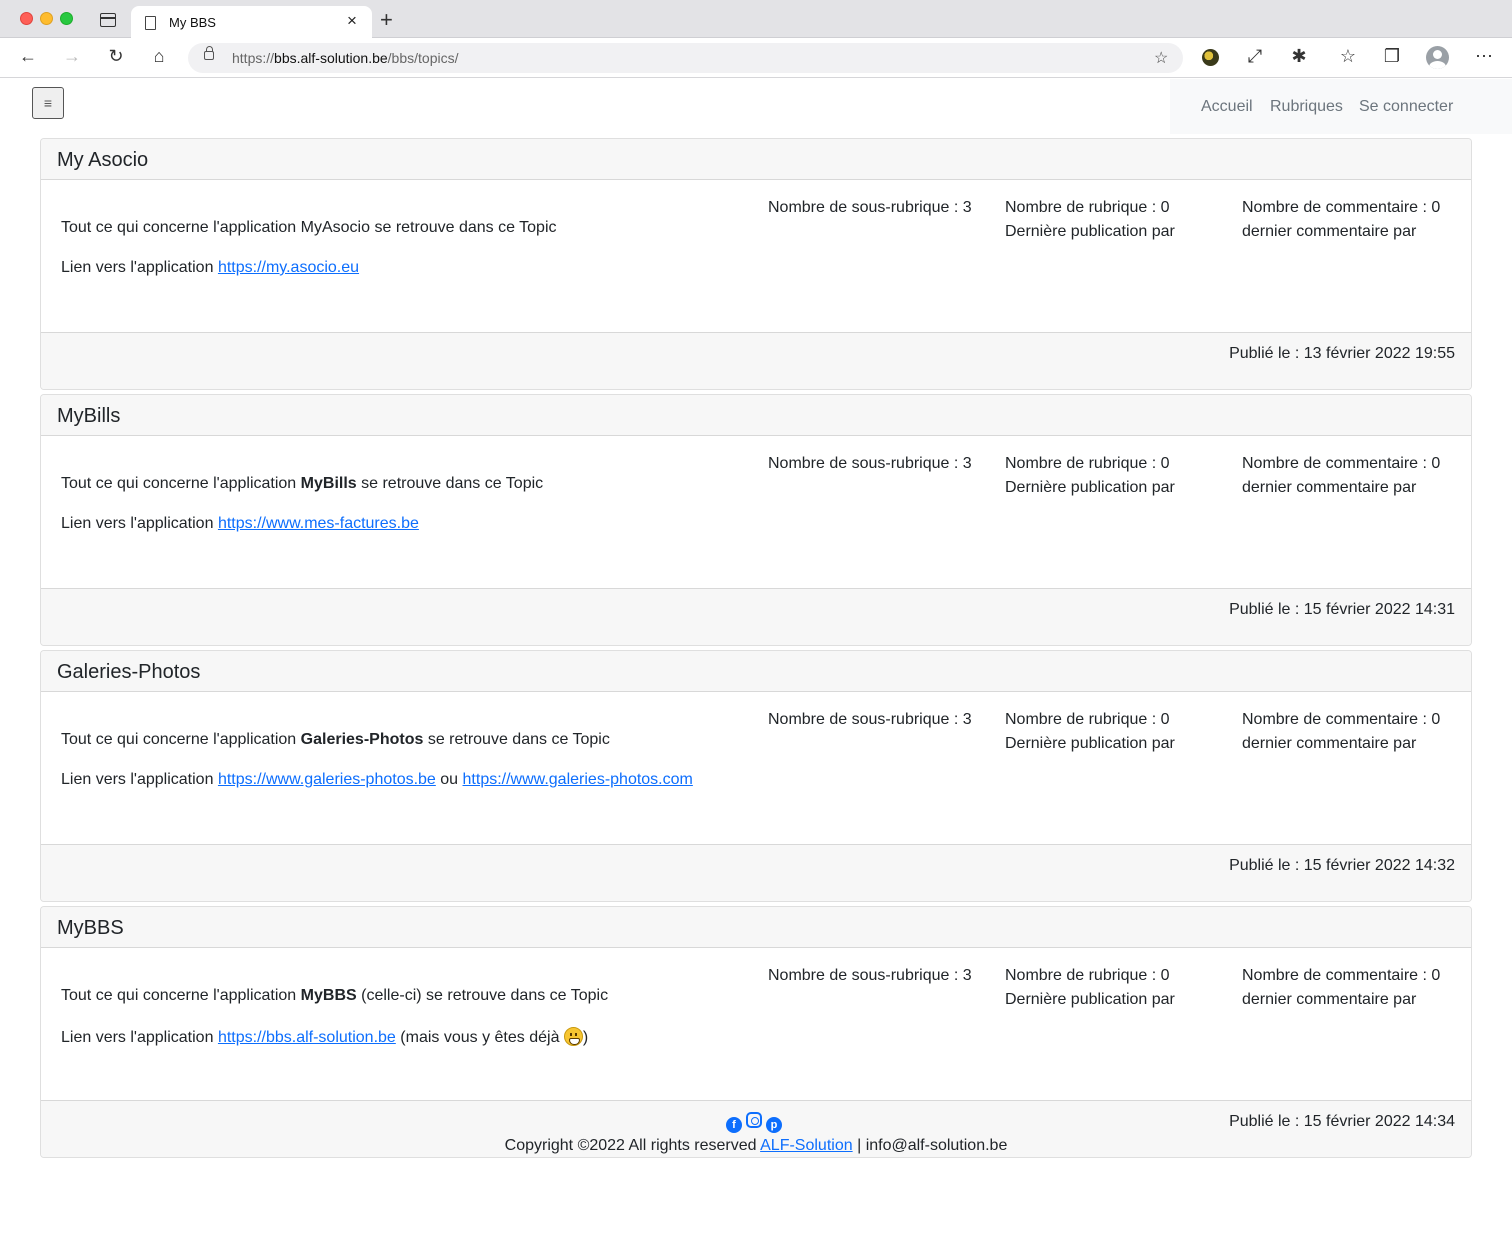 This screenshot has width=1512, height=1248. I want to click on topic-title: MyBills, so click(88, 416).